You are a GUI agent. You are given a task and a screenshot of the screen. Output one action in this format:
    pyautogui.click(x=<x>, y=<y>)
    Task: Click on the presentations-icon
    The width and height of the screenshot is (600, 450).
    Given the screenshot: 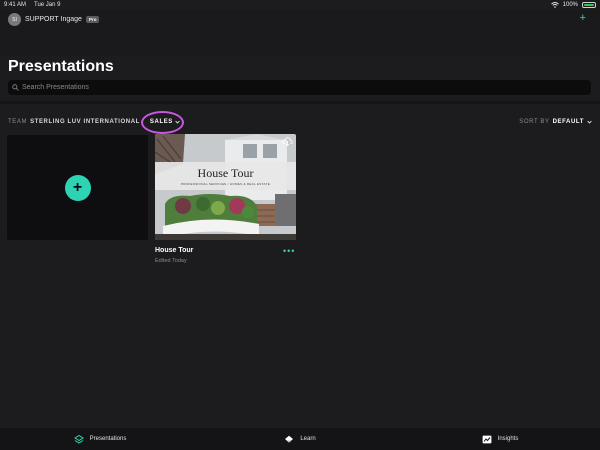 What is the action you would take?
    pyautogui.click(x=78, y=439)
    